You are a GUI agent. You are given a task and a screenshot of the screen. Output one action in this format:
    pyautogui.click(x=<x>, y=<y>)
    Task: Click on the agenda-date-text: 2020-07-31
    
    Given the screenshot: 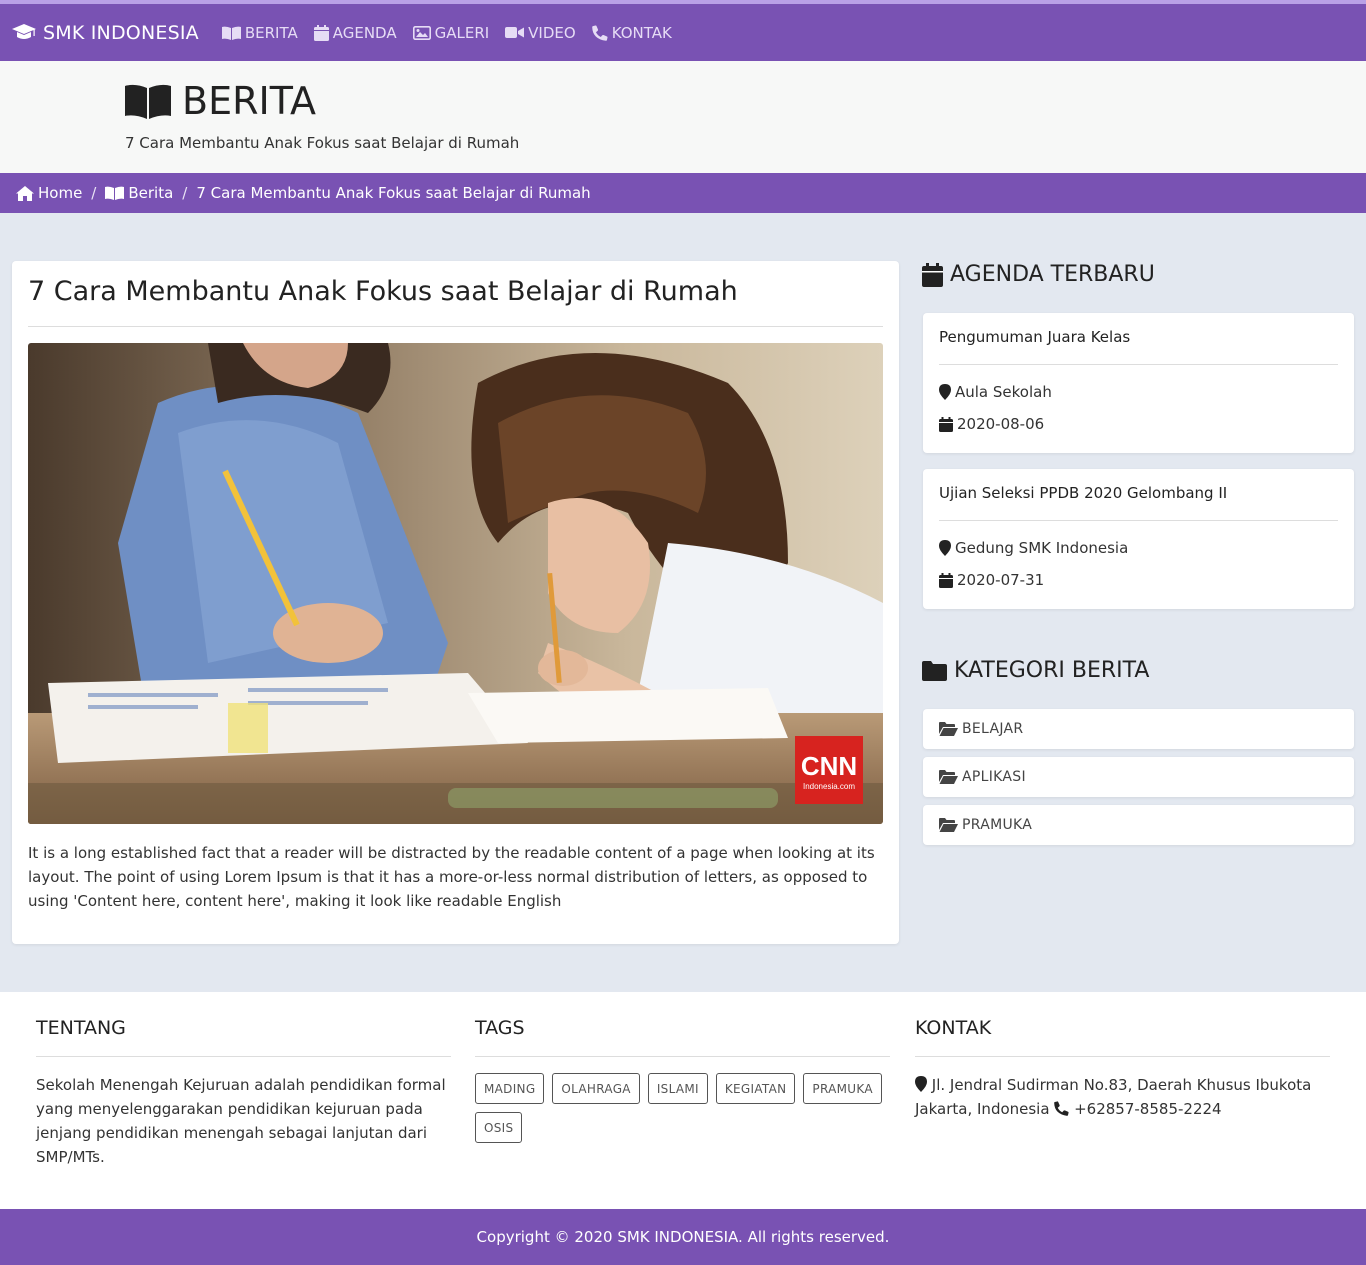 What is the action you would take?
    pyautogui.click(x=1001, y=580)
    